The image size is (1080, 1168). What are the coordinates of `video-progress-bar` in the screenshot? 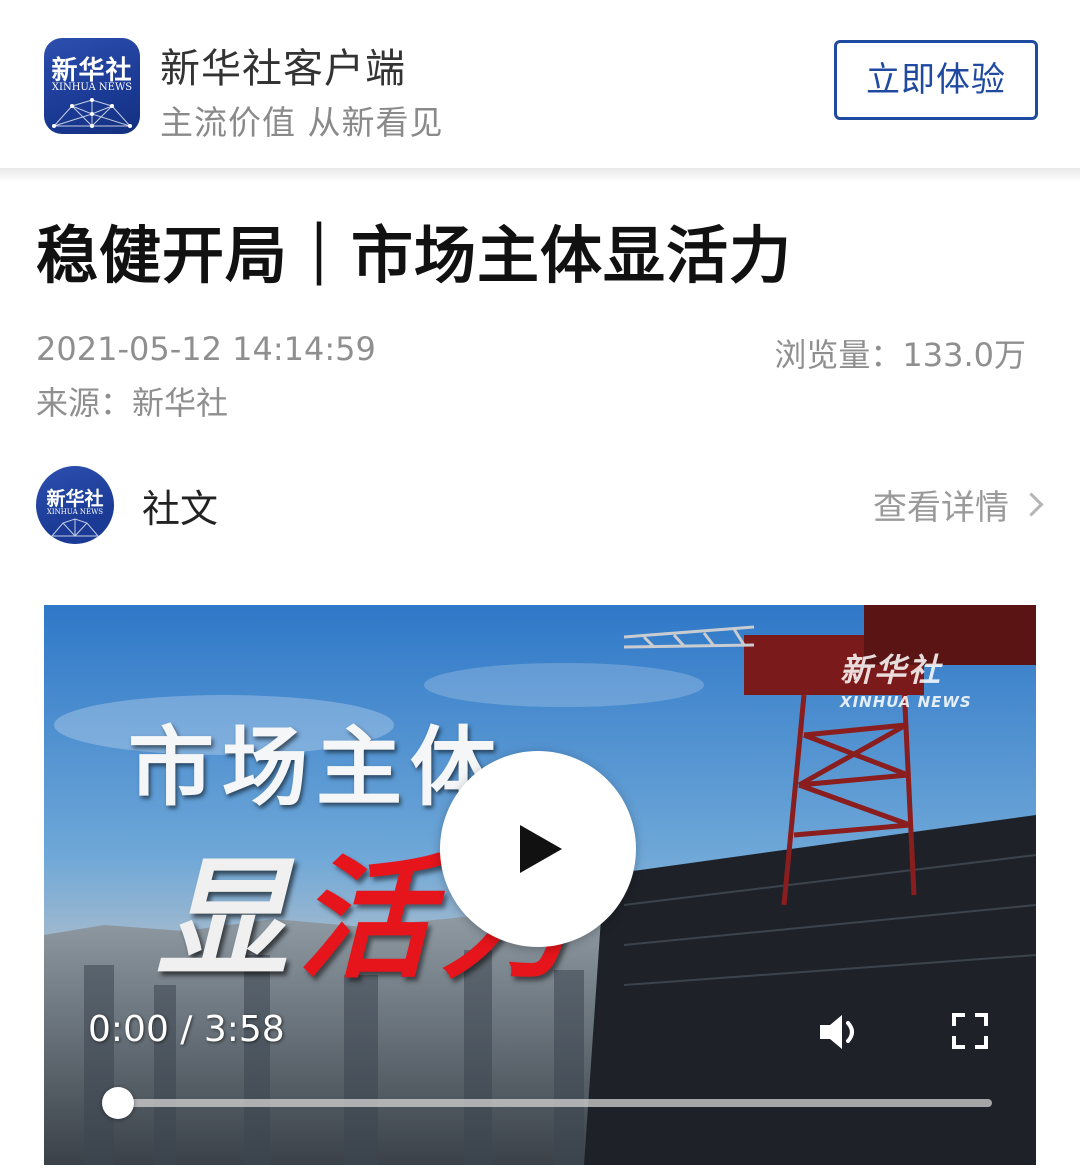 It's located at (548, 1103).